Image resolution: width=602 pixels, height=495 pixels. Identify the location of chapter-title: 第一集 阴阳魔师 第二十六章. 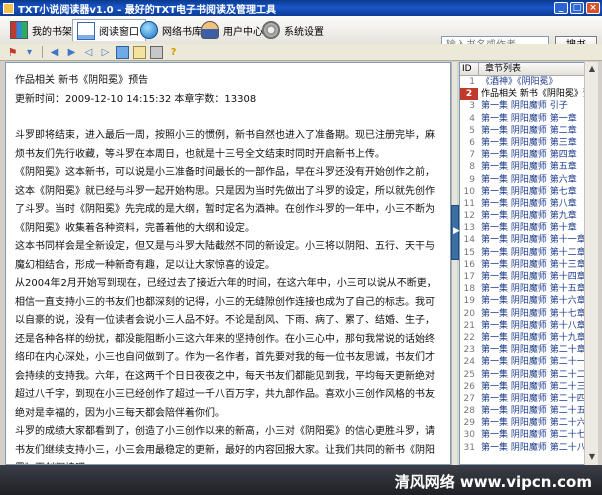
(538, 423).